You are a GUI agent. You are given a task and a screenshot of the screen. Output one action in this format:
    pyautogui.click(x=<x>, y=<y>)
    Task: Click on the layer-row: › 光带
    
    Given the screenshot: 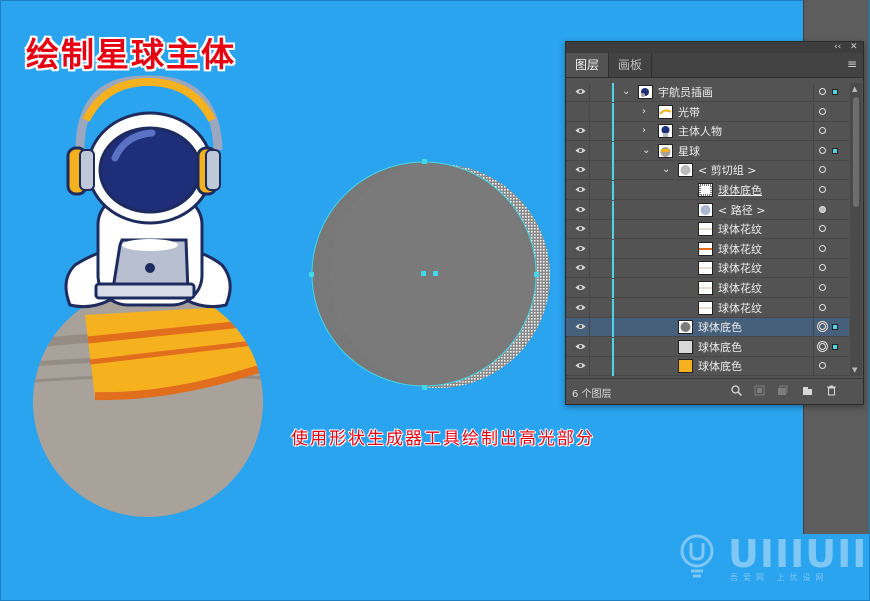 What is the action you would take?
    pyautogui.click(x=707, y=112)
    